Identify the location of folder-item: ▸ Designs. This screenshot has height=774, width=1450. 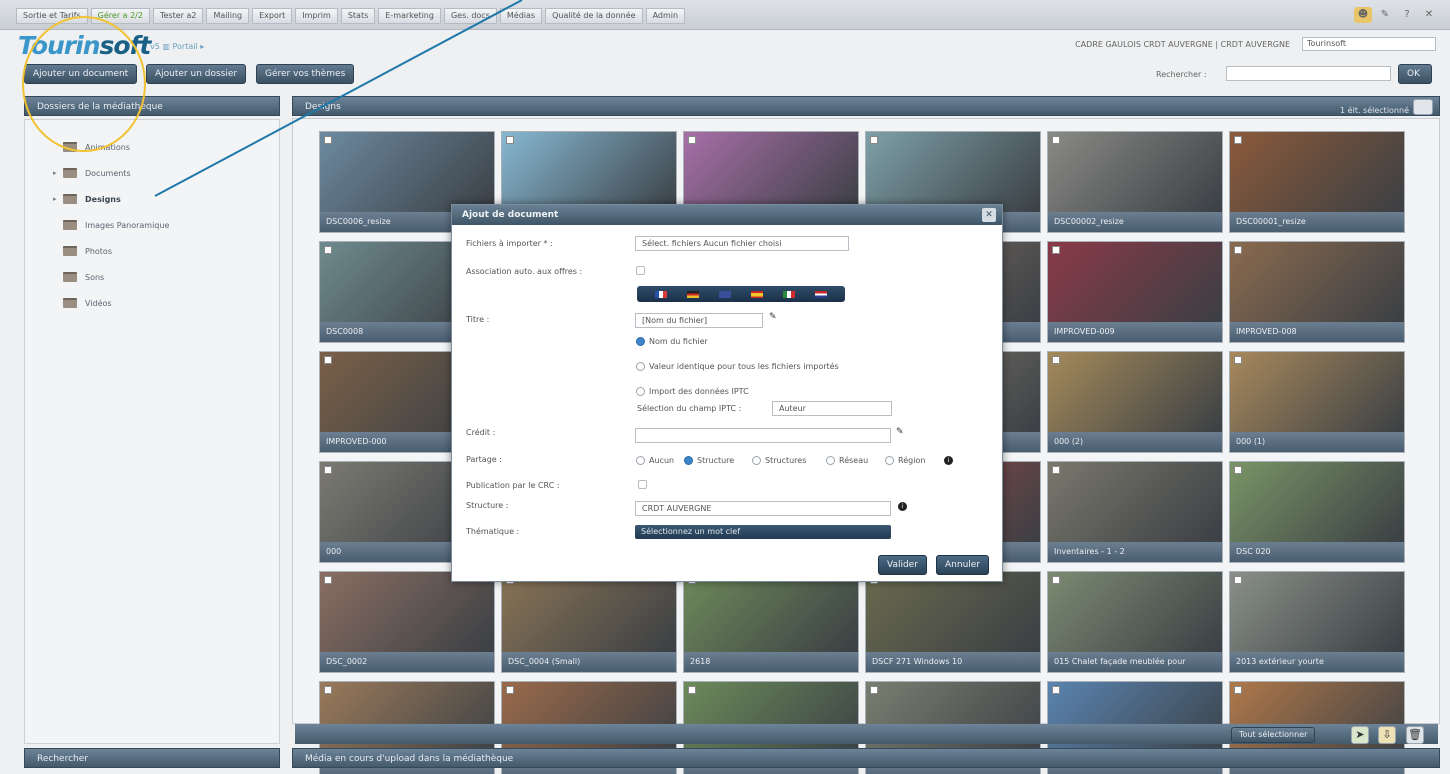
(87, 199).